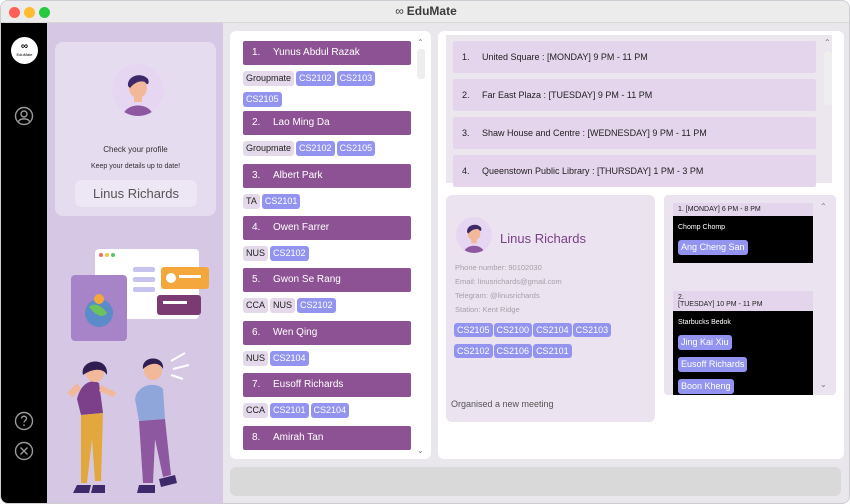 The width and height of the screenshot is (850, 504). I want to click on group-tag: Groupmate, so click(269, 78).